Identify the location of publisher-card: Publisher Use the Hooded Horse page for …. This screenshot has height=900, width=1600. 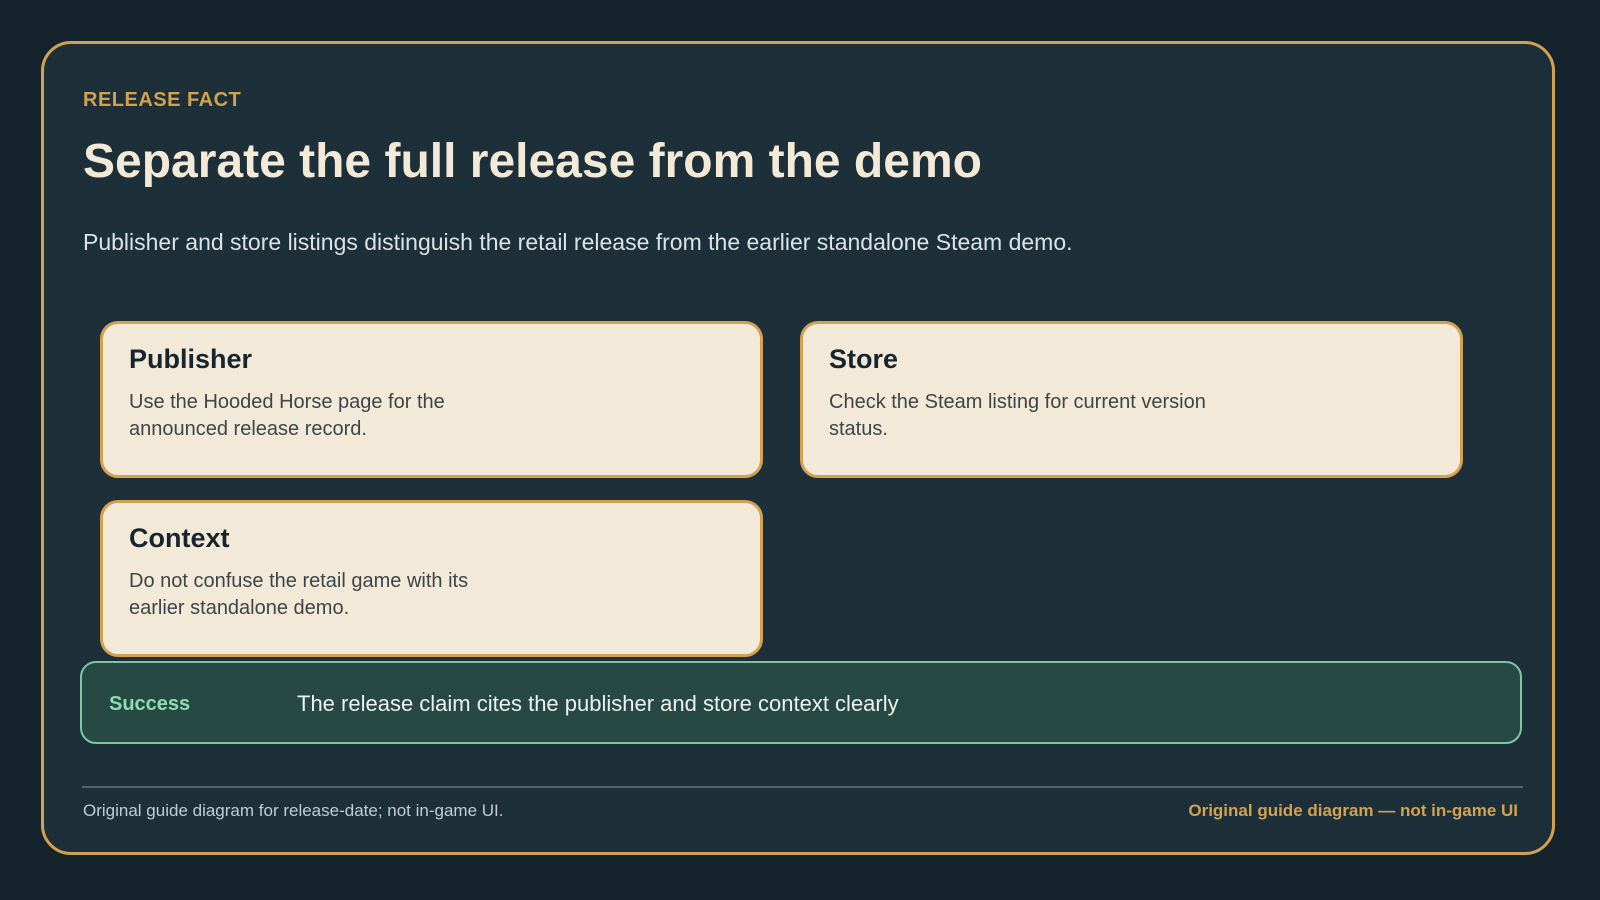
(431, 399).